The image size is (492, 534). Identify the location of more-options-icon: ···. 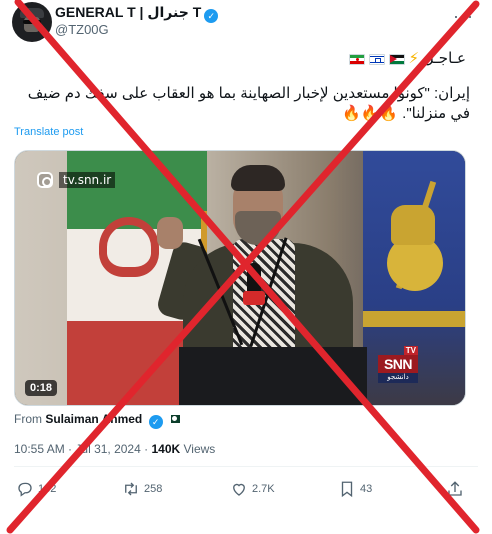
(463, 16).